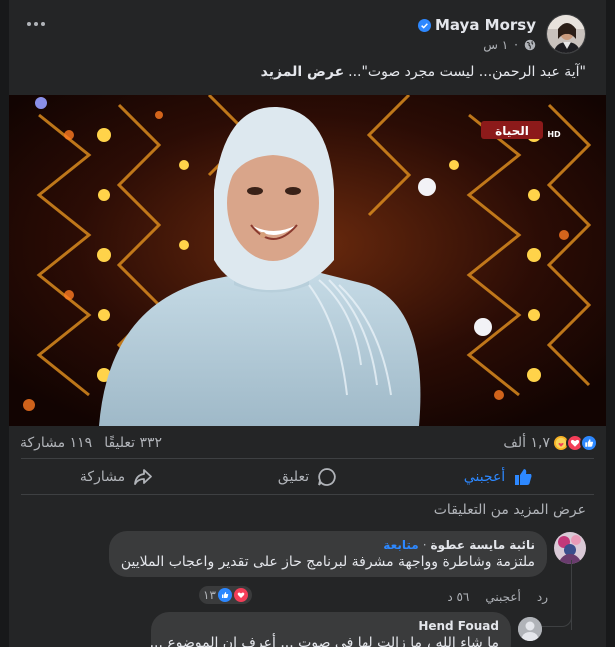  I want to click on comment-actions: ٥٦ د أعجبني رد, so click(497, 597).